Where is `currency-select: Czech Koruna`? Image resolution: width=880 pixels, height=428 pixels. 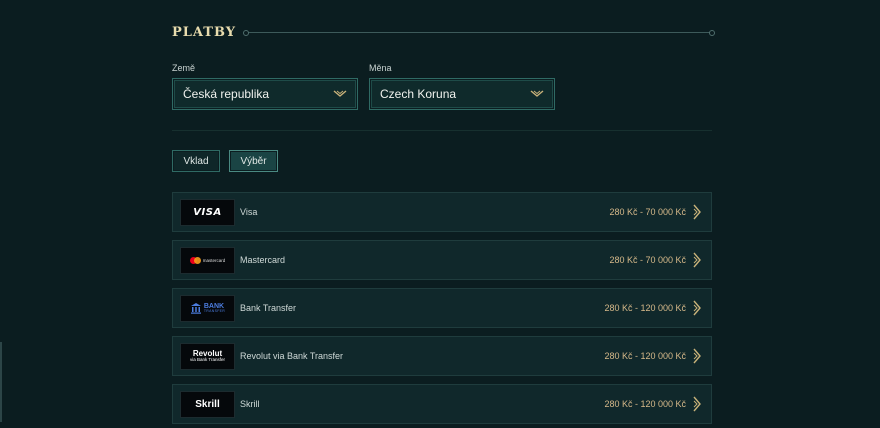
currency-select: Czech Koruna is located at coordinates (462, 94).